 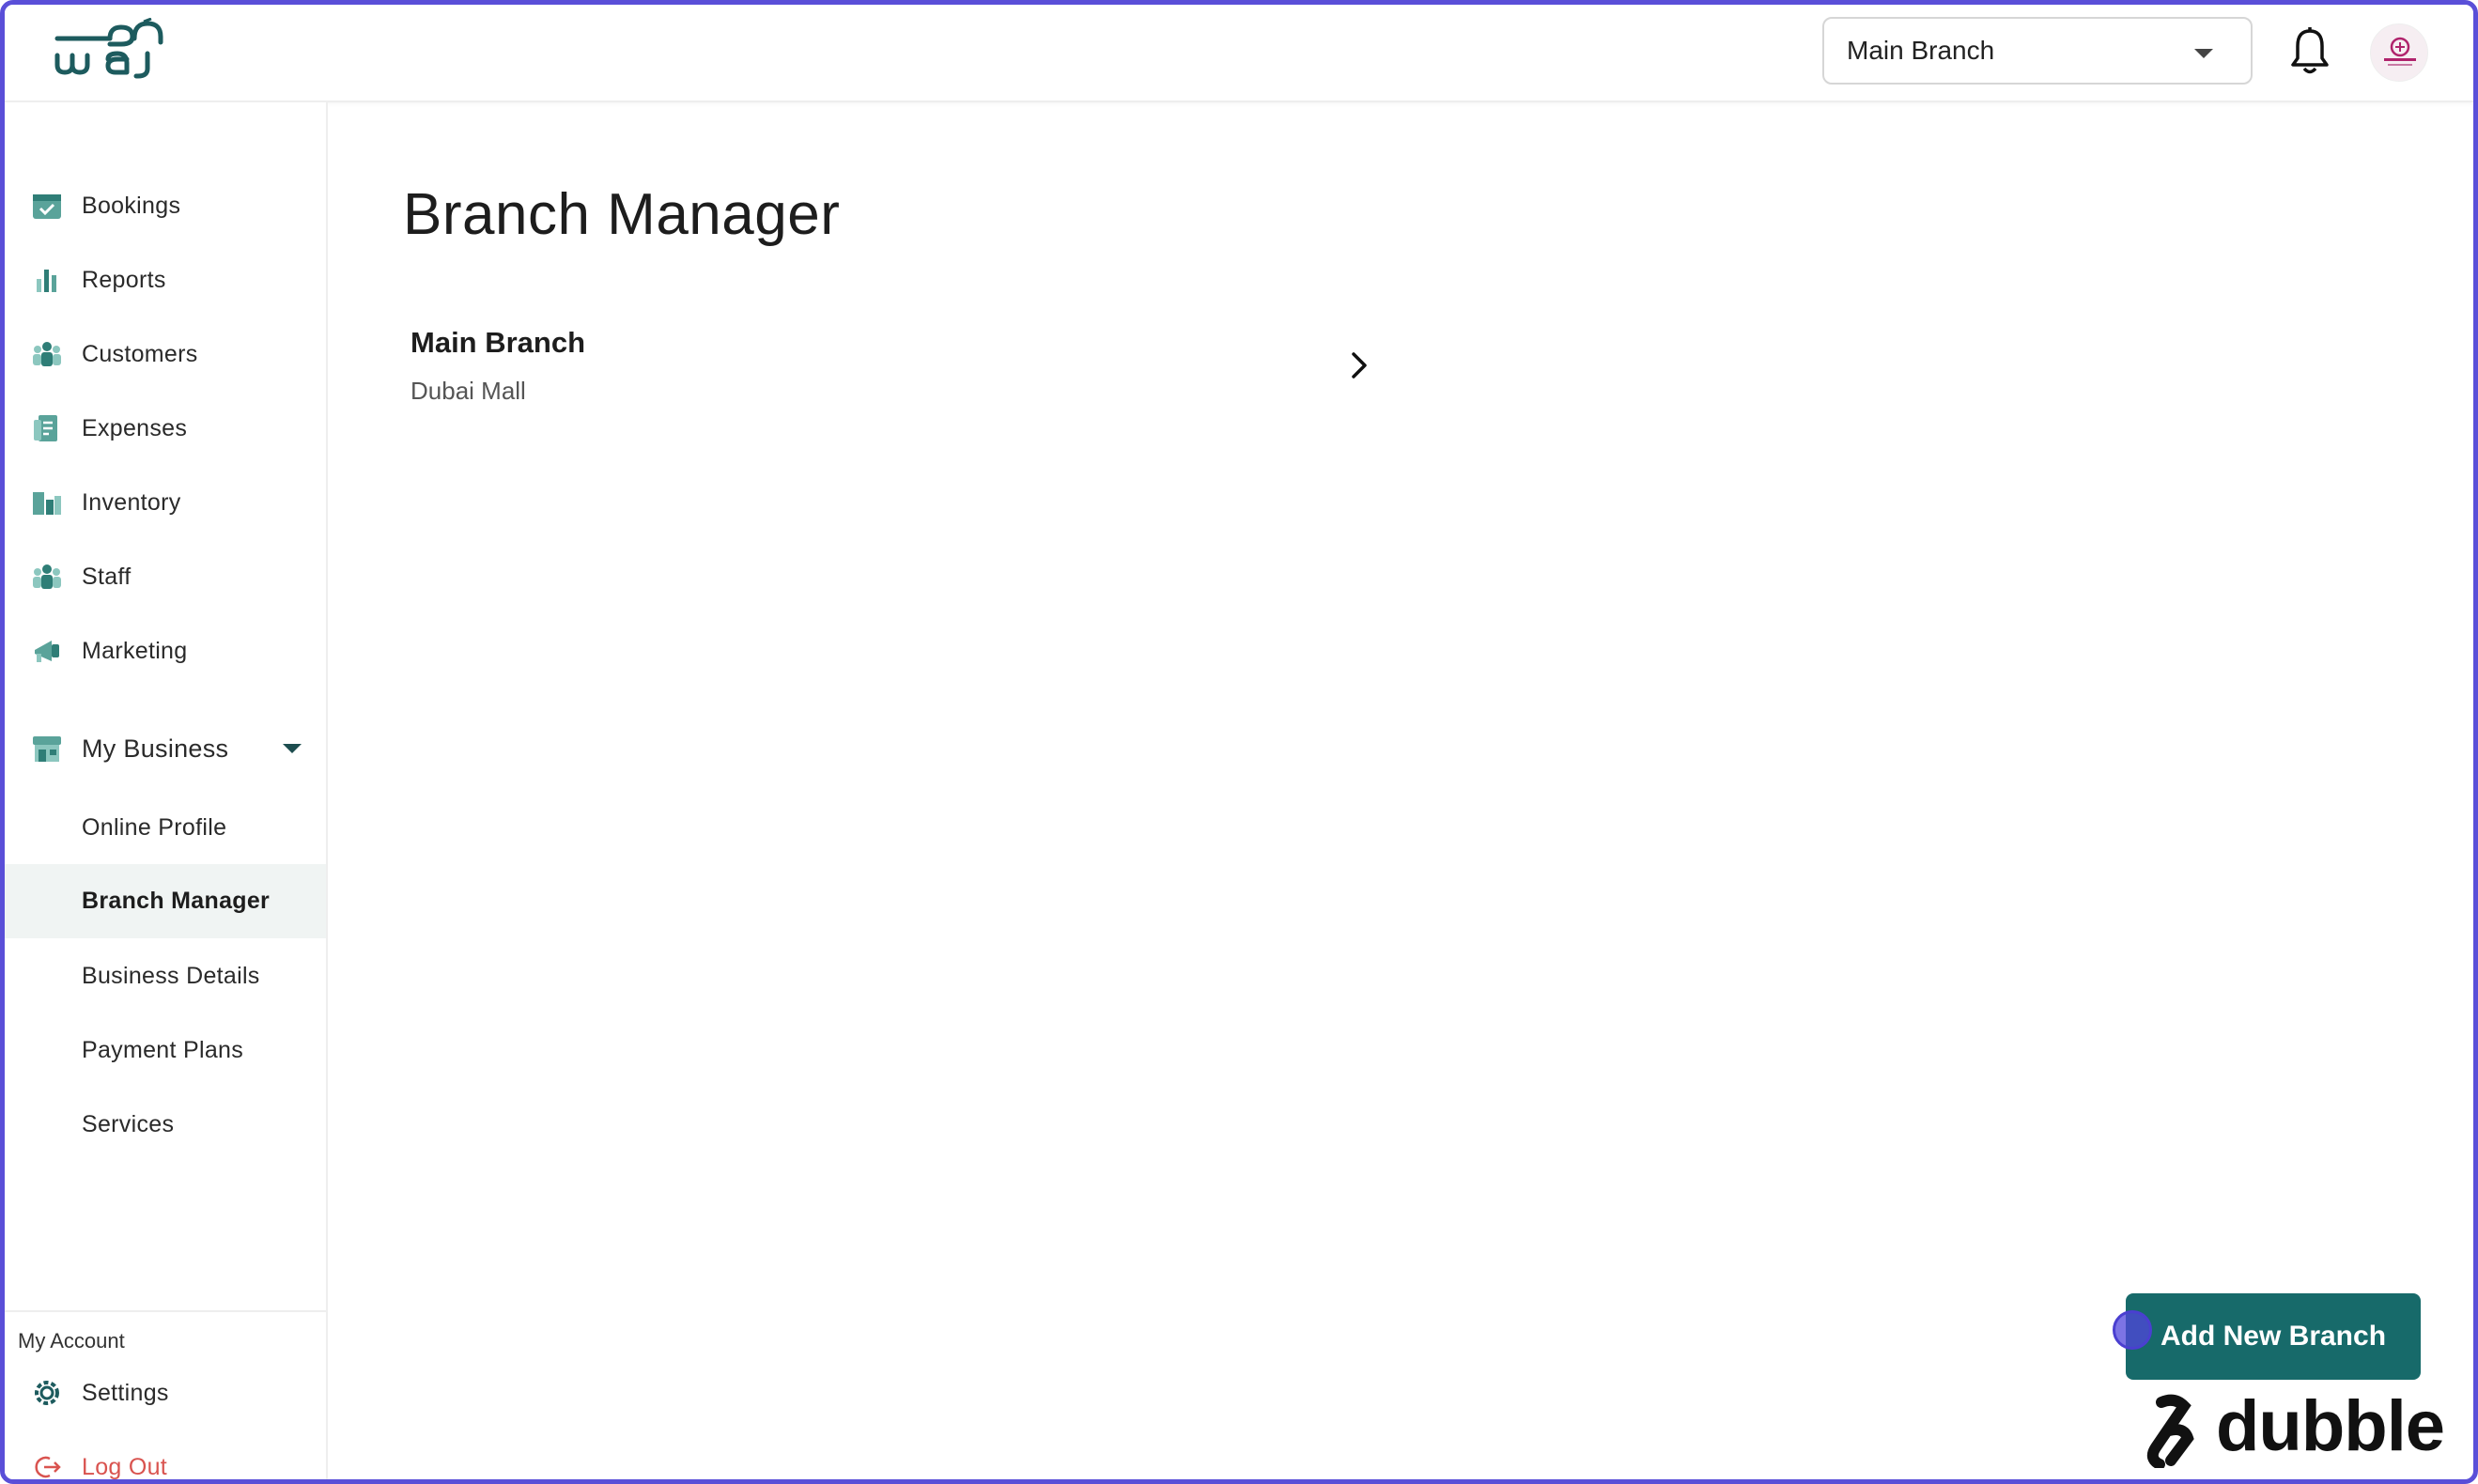 I want to click on logout-icon, so click(x=48, y=1467).